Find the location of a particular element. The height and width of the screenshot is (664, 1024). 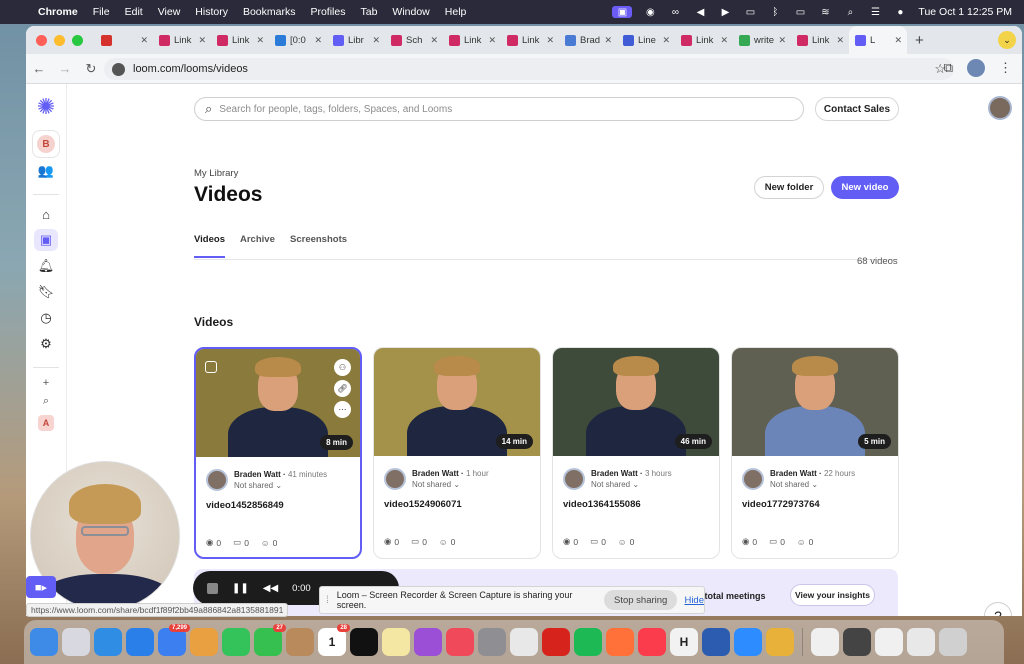

video-thumbnail: 14 min is located at coordinates (457, 402).